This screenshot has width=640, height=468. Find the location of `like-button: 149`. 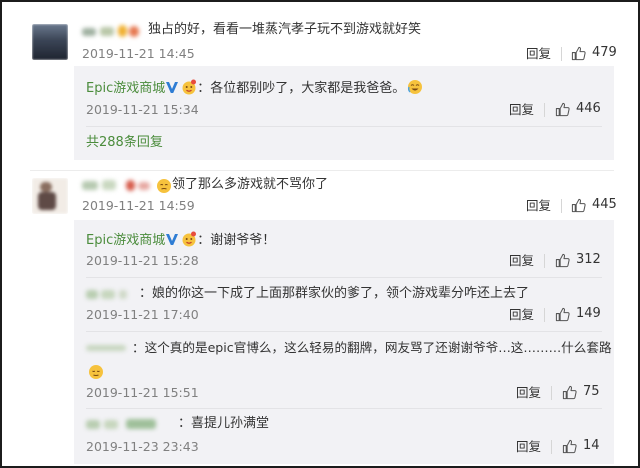

like-button: 149 is located at coordinates (578, 314).